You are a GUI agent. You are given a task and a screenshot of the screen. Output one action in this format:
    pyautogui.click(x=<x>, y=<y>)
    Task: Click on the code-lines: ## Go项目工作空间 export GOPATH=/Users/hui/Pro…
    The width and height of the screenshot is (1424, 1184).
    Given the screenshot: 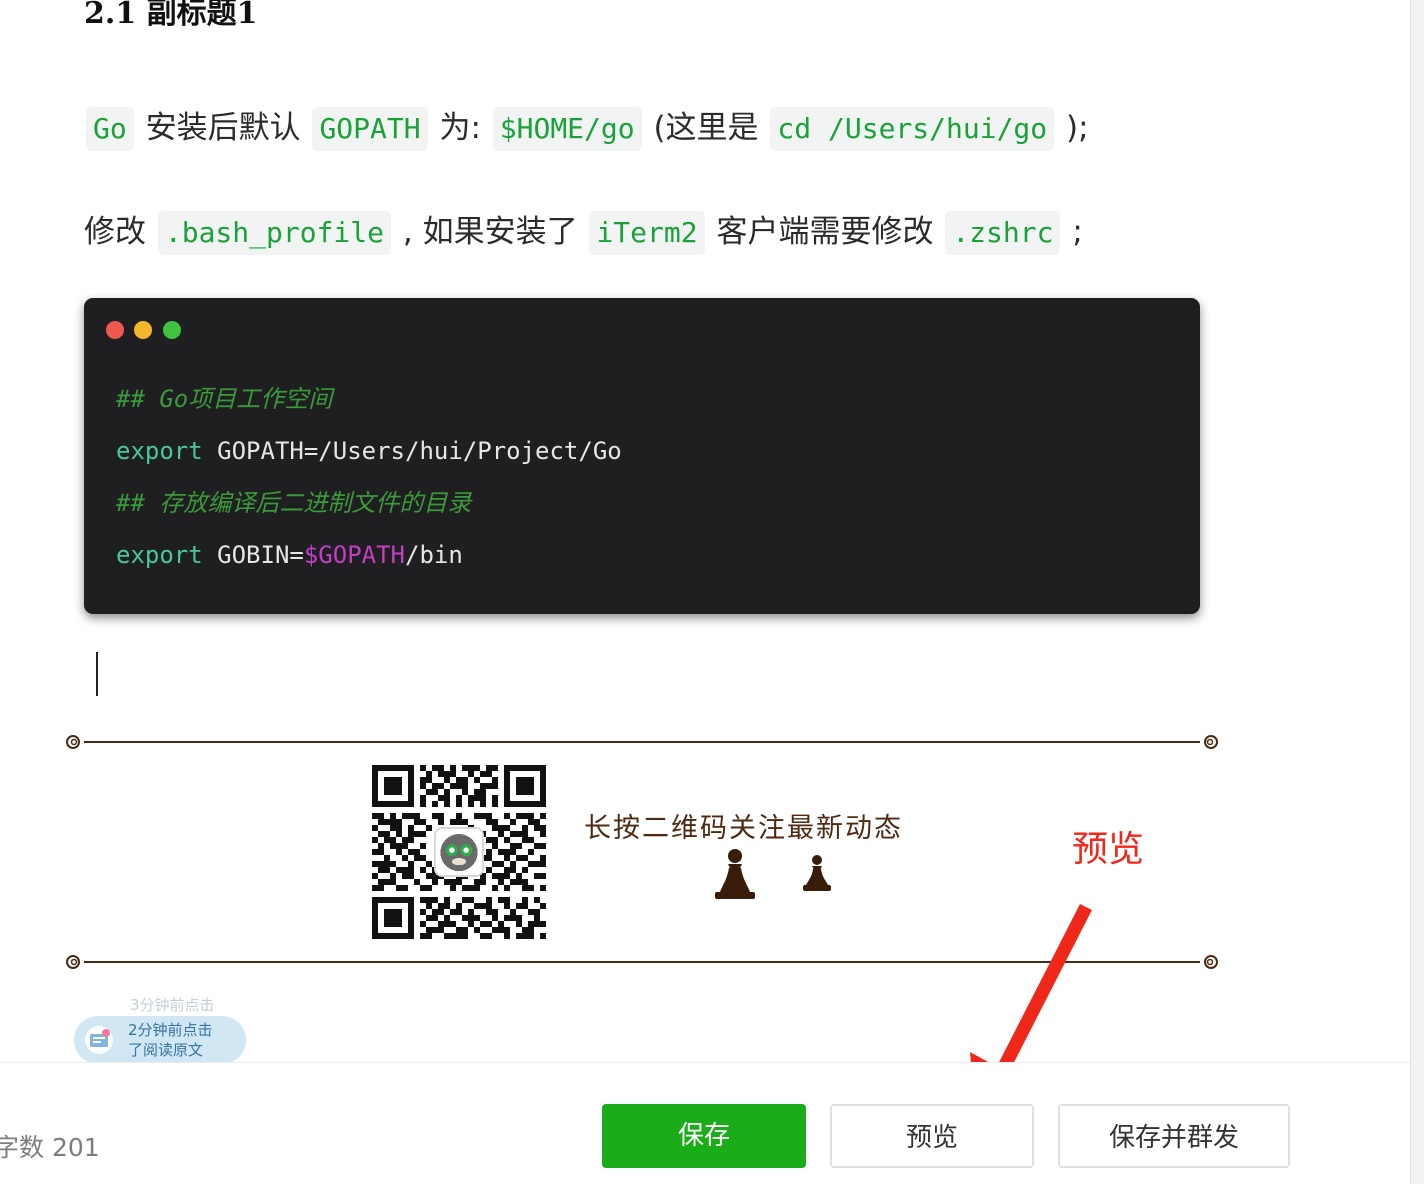 What is the action you would take?
    pyautogui.click(x=369, y=482)
    